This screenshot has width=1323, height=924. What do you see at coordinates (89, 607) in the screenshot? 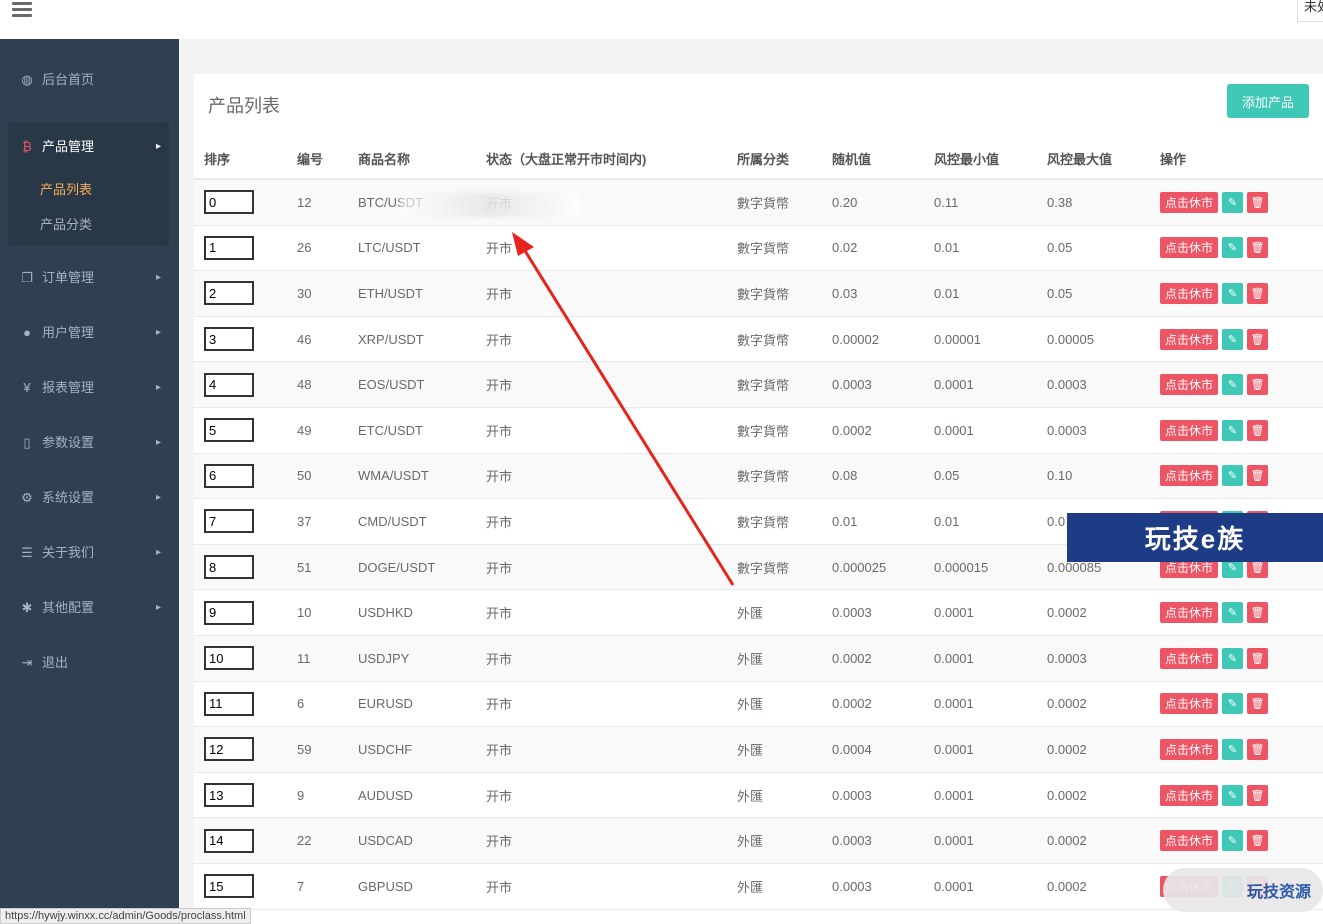
I see `sidebar-item-8: ✱ 其他配置 ▸` at bounding box center [89, 607].